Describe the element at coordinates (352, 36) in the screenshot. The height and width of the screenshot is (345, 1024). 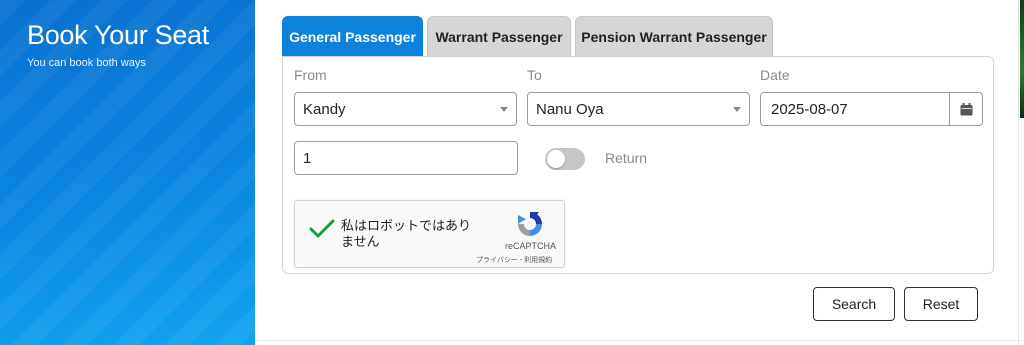
I see `tab-general-passenger: General Passenger` at that location.